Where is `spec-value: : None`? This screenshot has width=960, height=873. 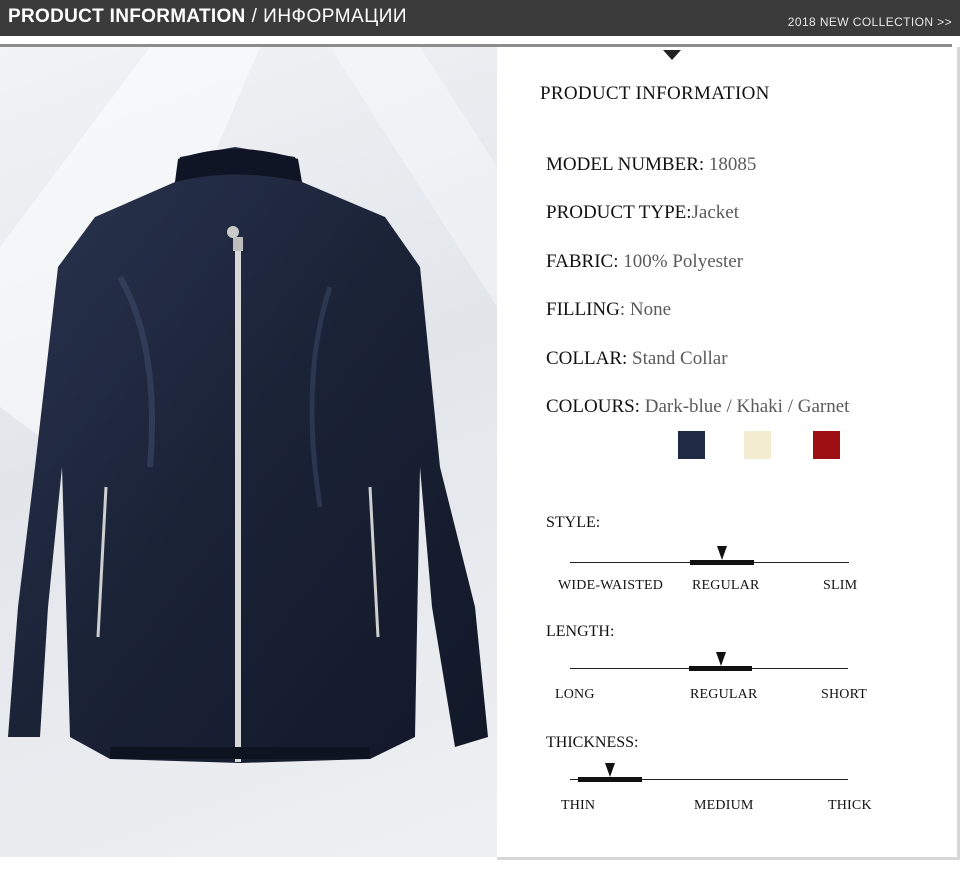
spec-value: : None is located at coordinates (645, 309).